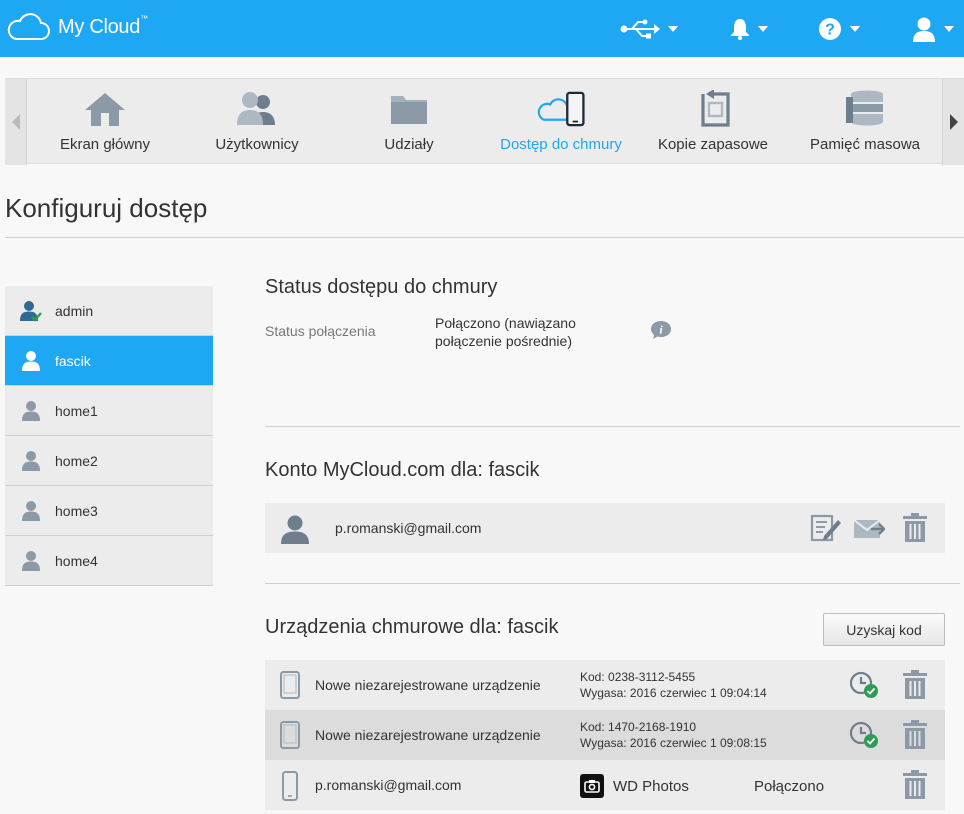 This screenshot has height=814, width=964. Describe the element at coordinates (381, 287) in the screenshot. I see `status-section-title: Status dostępu do chmury` at that location.